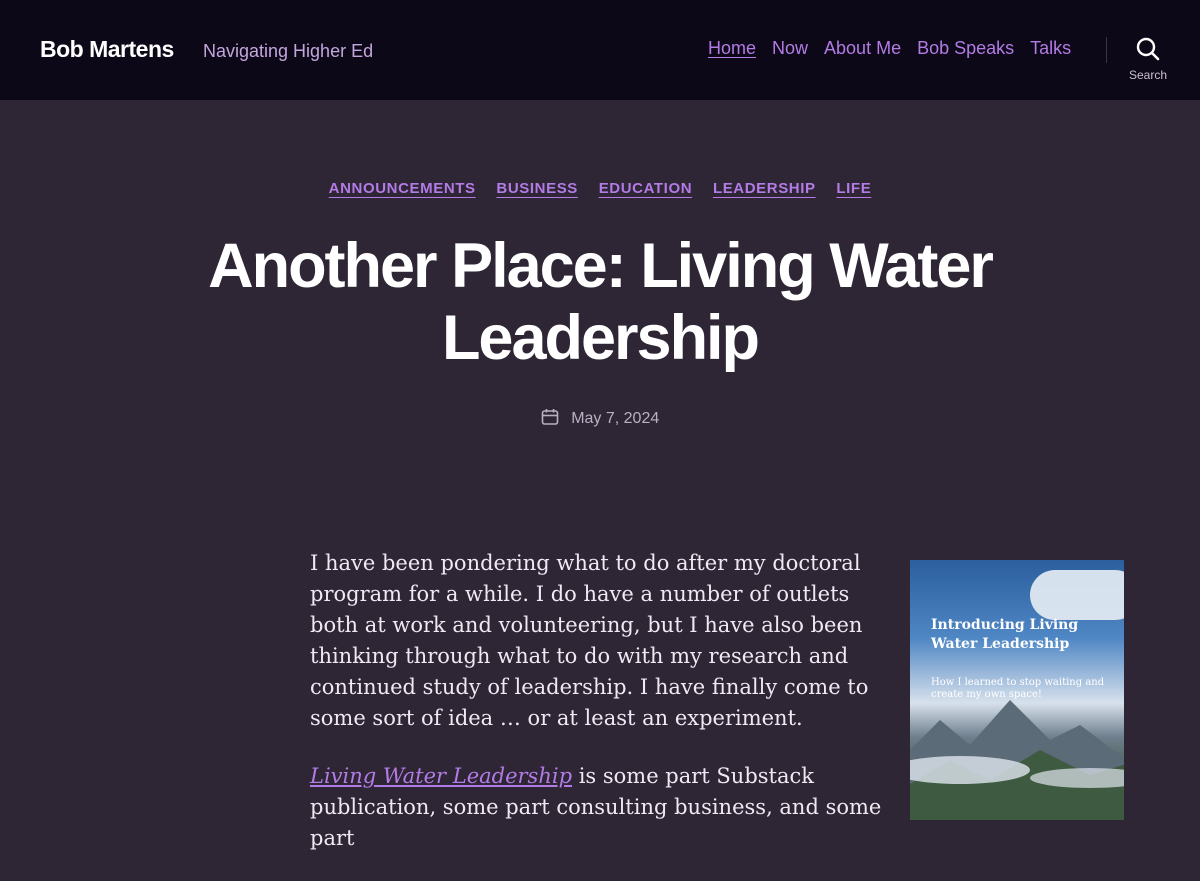 This screenshot has width=1200, height=881. Describe the element at coordinates (441, 776) in the screenshot. I see `living-water-leadership-link: Living Water Leadership` at that location.